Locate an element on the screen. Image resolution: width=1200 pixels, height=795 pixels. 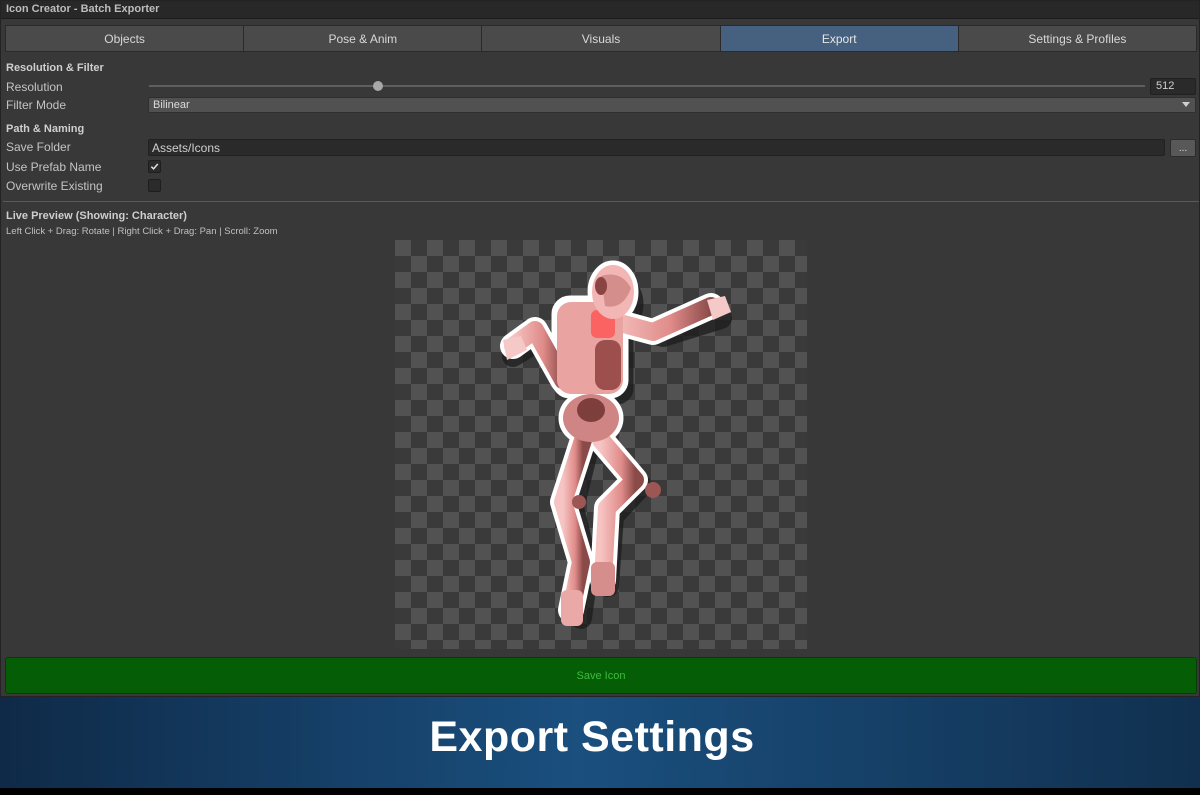
caption-banner: Export Settings is located at coordinates (600, 742).